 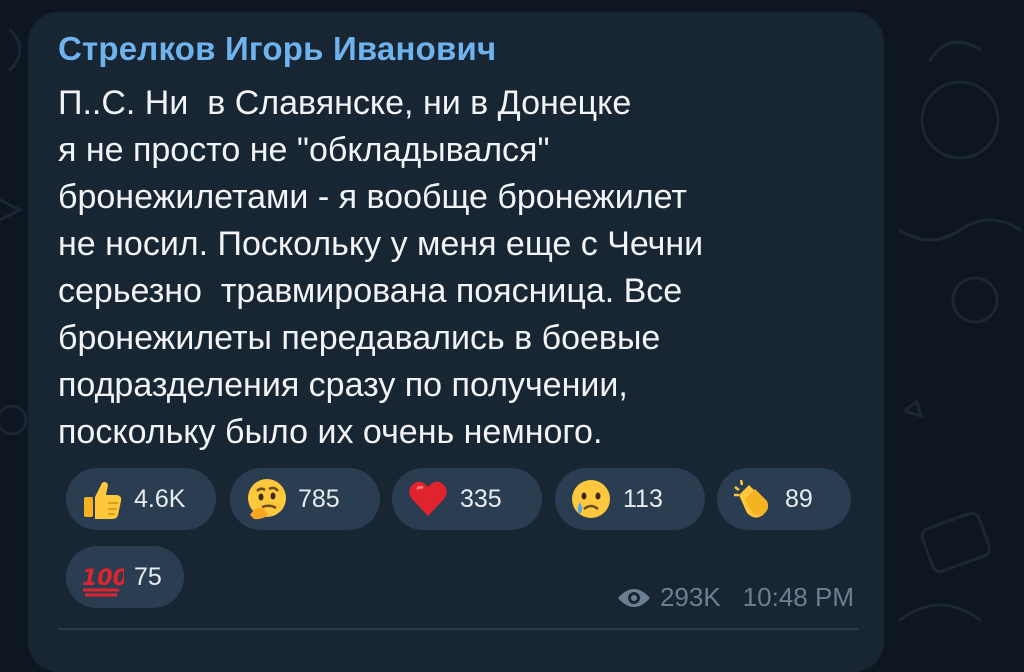 I want to click on eye-icon, so click(x=633, y=597).